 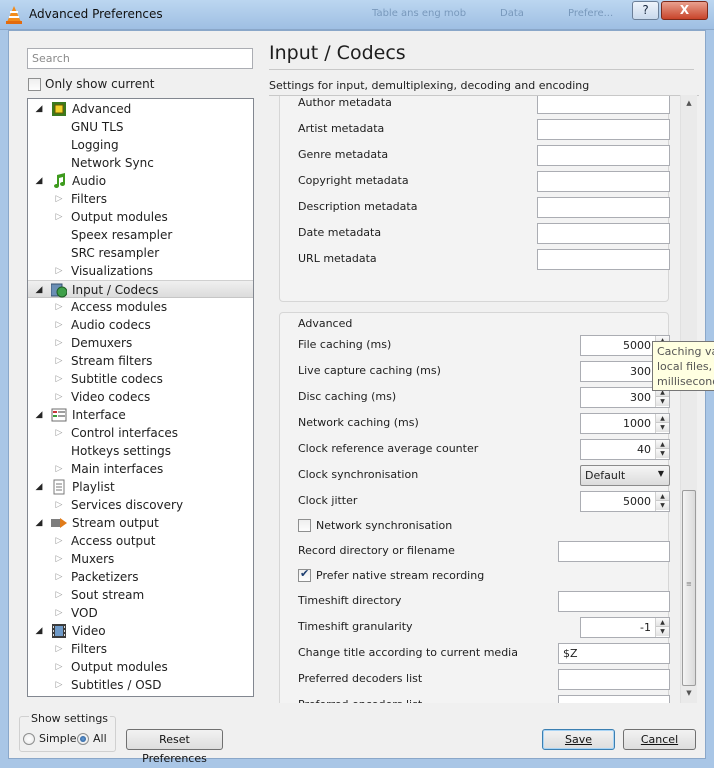 What do you see at coordinates (140, 271) in the screenshot?
I see `tree-item-visualizations: ▷ Visualizations` at bounding box center [140, 271].